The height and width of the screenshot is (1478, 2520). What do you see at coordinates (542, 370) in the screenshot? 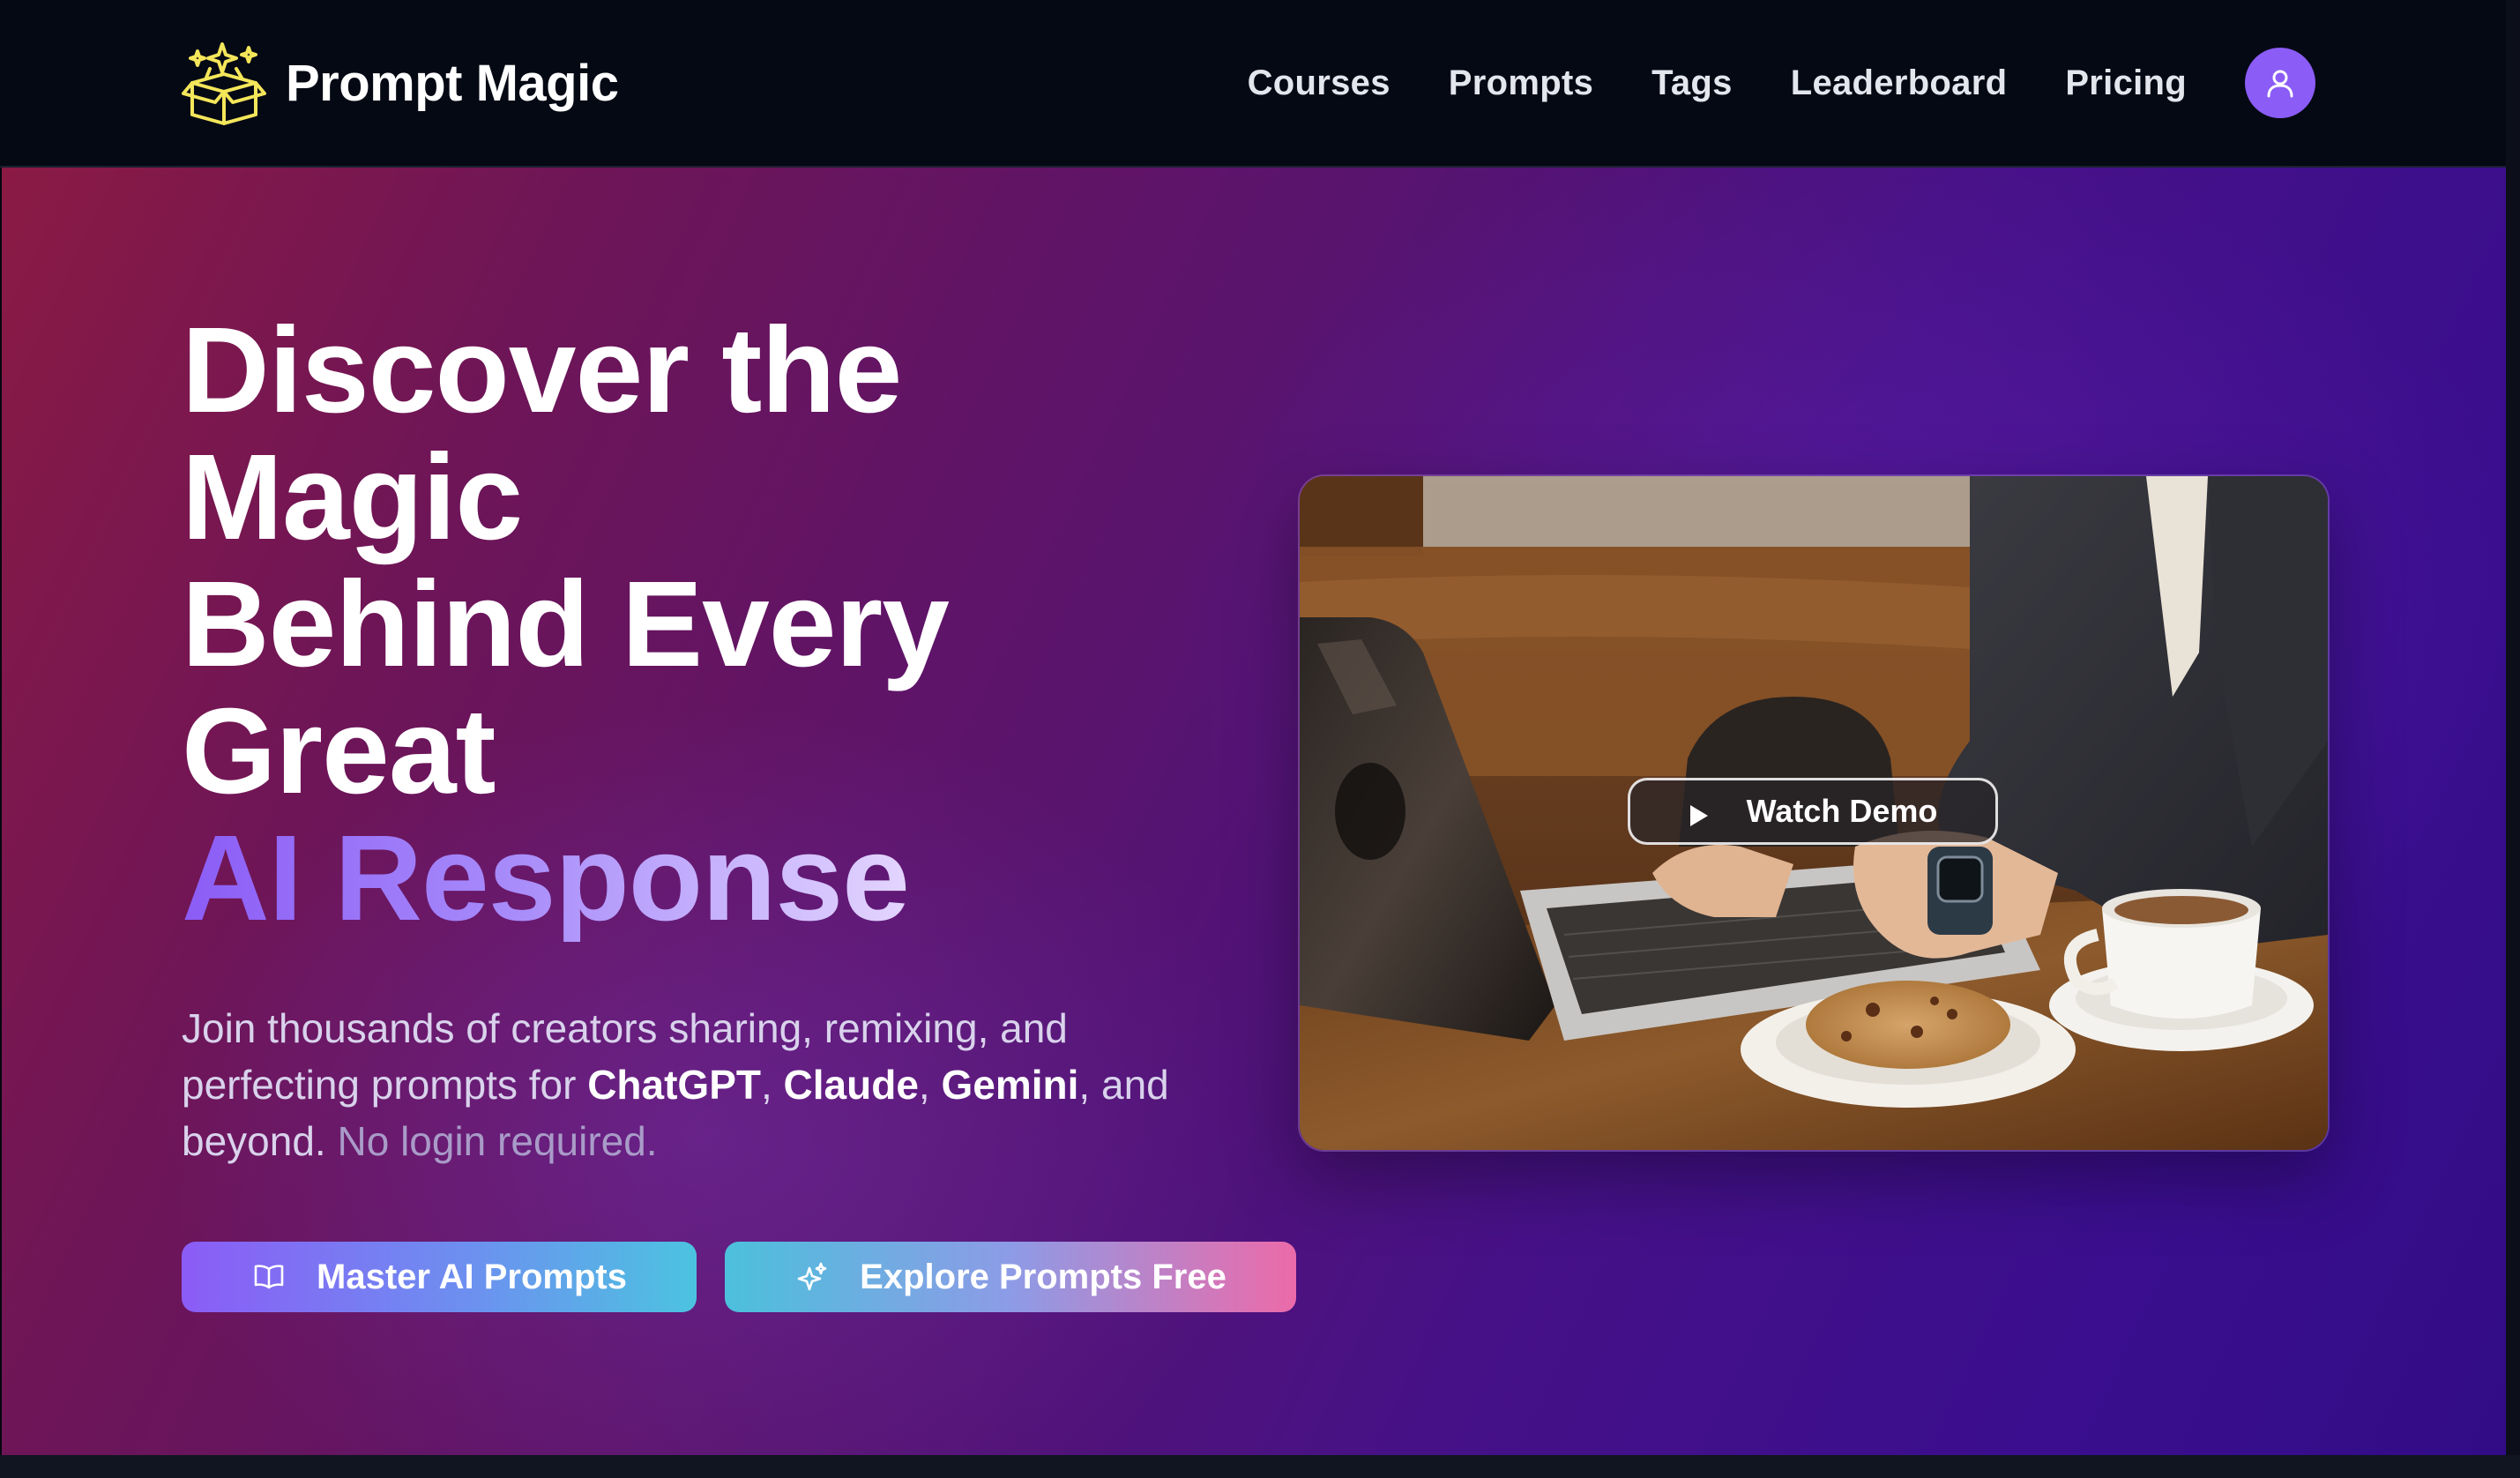
I see `headline-line-1: Discover the` at bounding box center [542, 370].